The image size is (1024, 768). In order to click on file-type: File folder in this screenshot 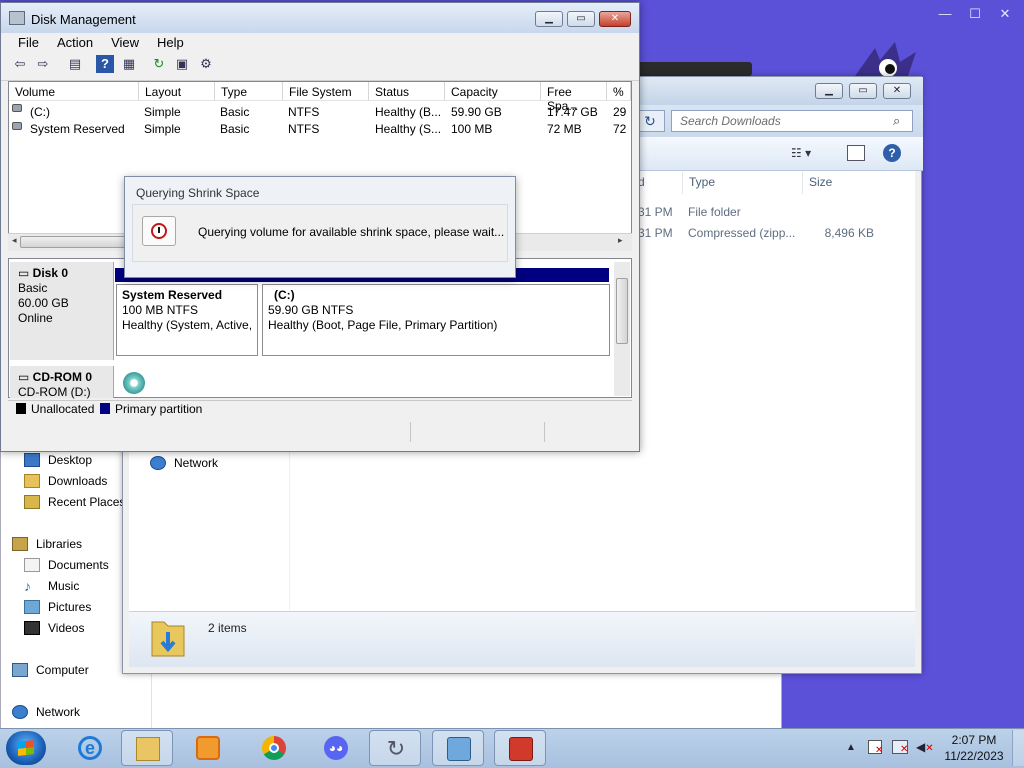, I will do `click(714, 212)`.